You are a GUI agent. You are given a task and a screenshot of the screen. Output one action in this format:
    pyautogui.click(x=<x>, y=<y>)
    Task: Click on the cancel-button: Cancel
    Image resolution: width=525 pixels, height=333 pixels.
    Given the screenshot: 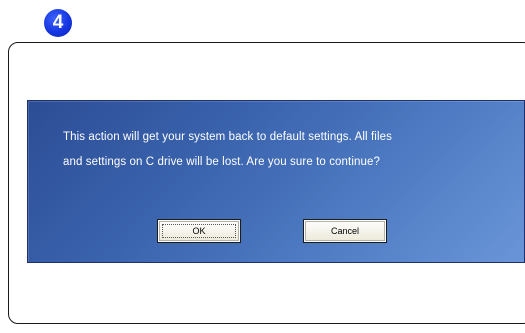 What is the action you would take?
    pyautogui.click(x=345, y=231)
    